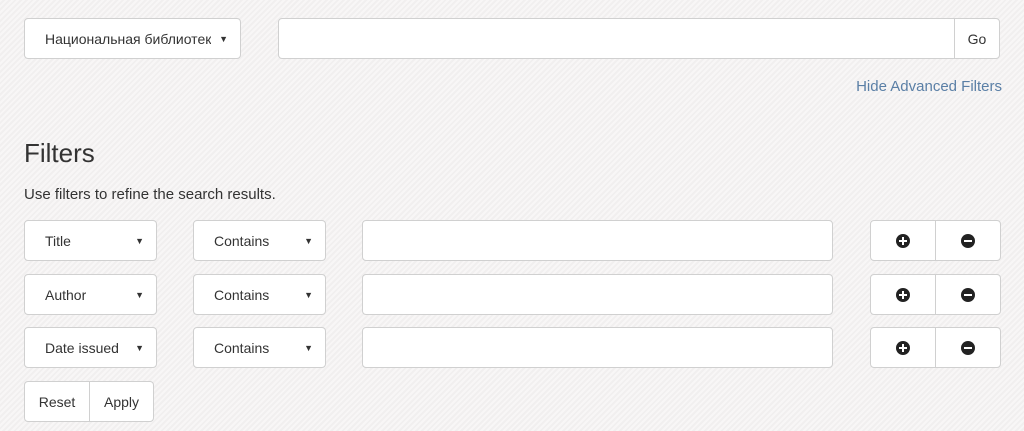 Image resolution: width=1024 pixels, height=431 pixels. I want to click on filter-field-select: Author ▼, so click(90, 294).